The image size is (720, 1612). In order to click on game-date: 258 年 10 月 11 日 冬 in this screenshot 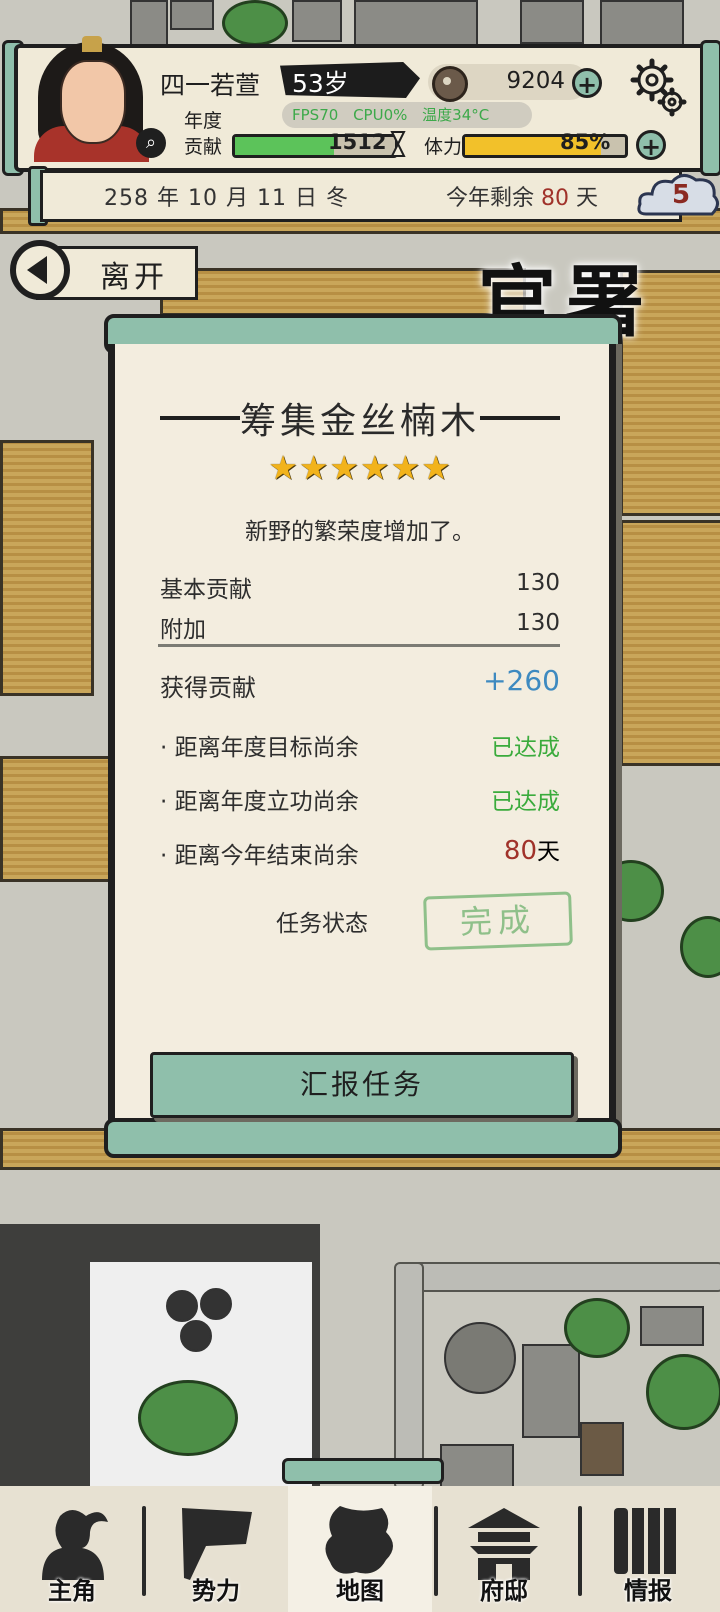, I will do `click(226, 198)`.